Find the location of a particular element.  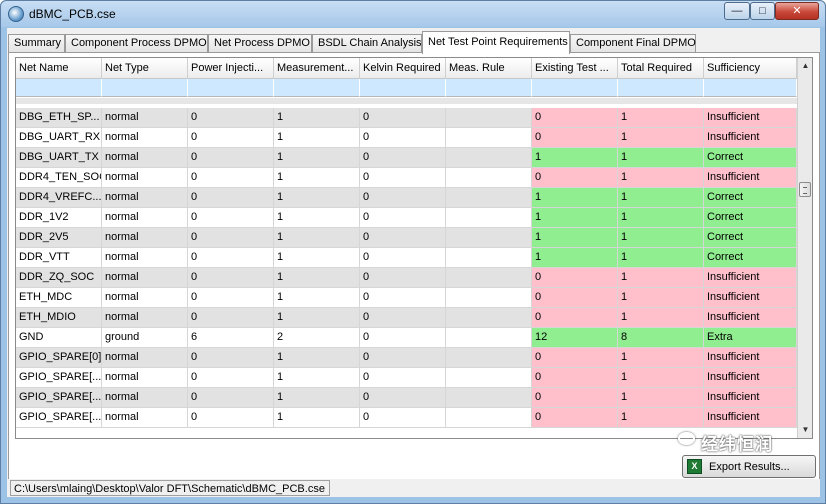

filter-cell-net-name is located at coordinates (59, 88).